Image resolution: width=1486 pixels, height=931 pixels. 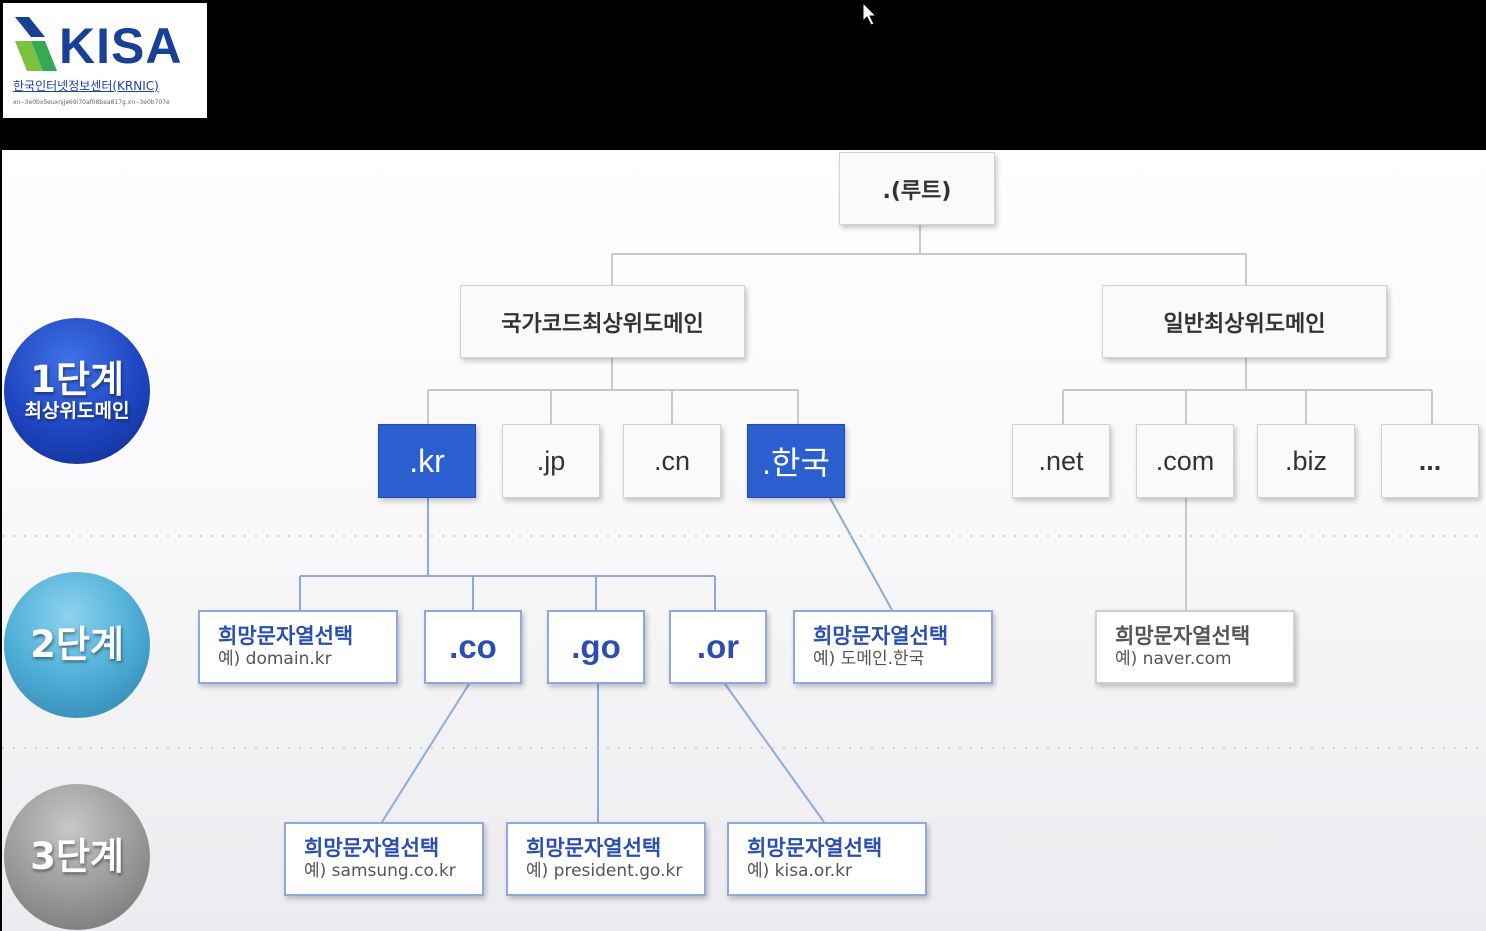 What do you see at coordinates (86, 86) in the screenshot?
I see `krnic-subtitle: 한국인터넷정보센터(KRNIC)` at bounding box center [86, 86].